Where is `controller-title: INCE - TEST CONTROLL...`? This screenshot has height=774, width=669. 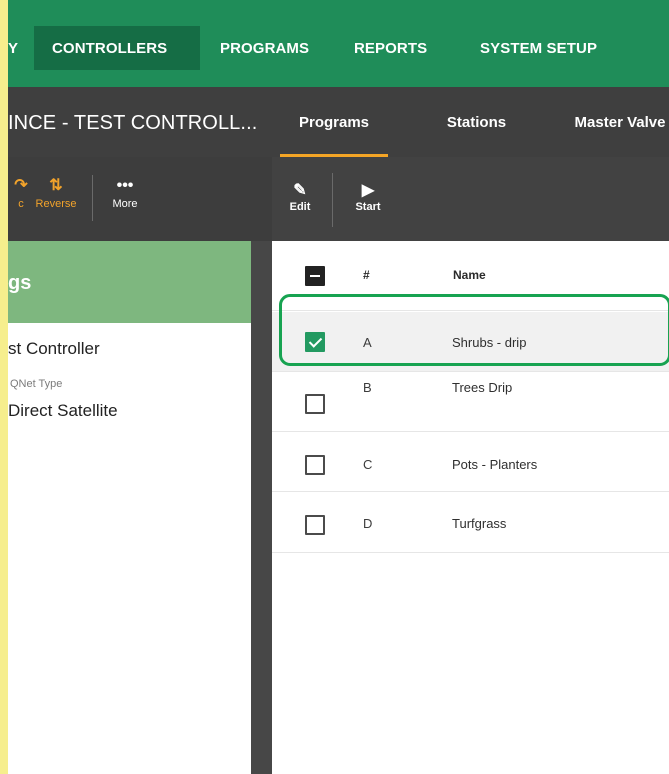
controller-title: INCE - TEST CONTROLL... is located at coordinates (133, 123).